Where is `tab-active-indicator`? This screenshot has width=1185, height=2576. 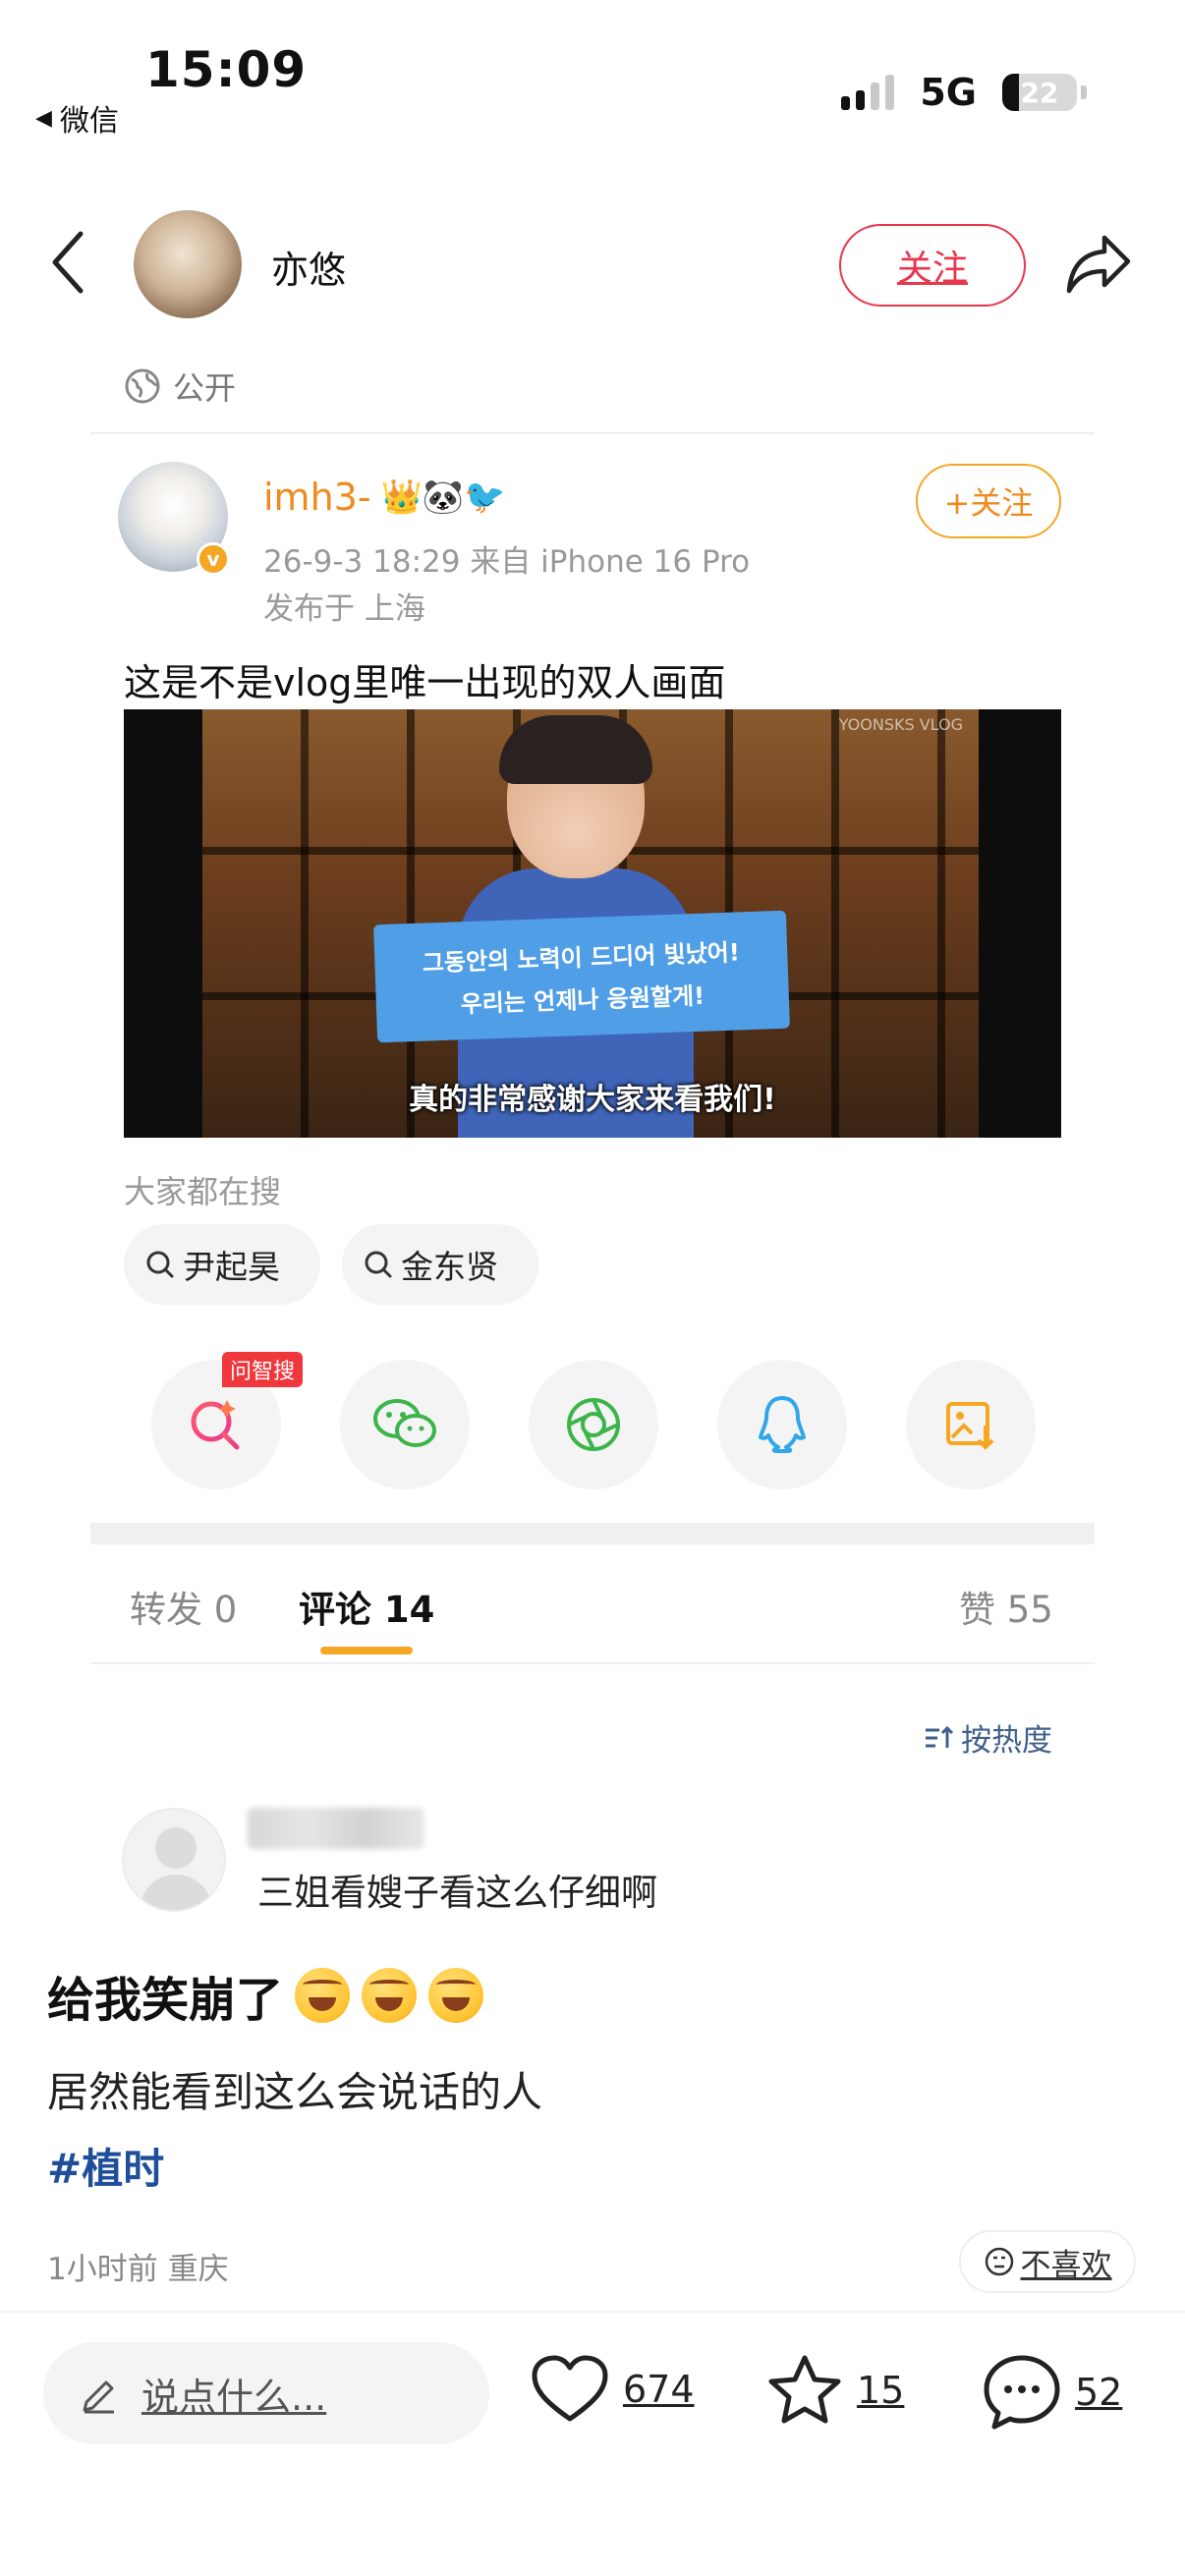 tab-active-indicator is located at coordinates (367, 1650).